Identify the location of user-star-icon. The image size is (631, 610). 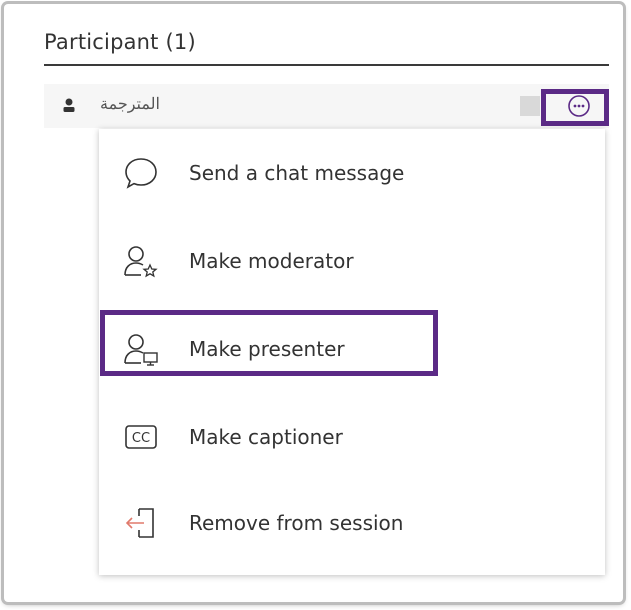
(141, 262).